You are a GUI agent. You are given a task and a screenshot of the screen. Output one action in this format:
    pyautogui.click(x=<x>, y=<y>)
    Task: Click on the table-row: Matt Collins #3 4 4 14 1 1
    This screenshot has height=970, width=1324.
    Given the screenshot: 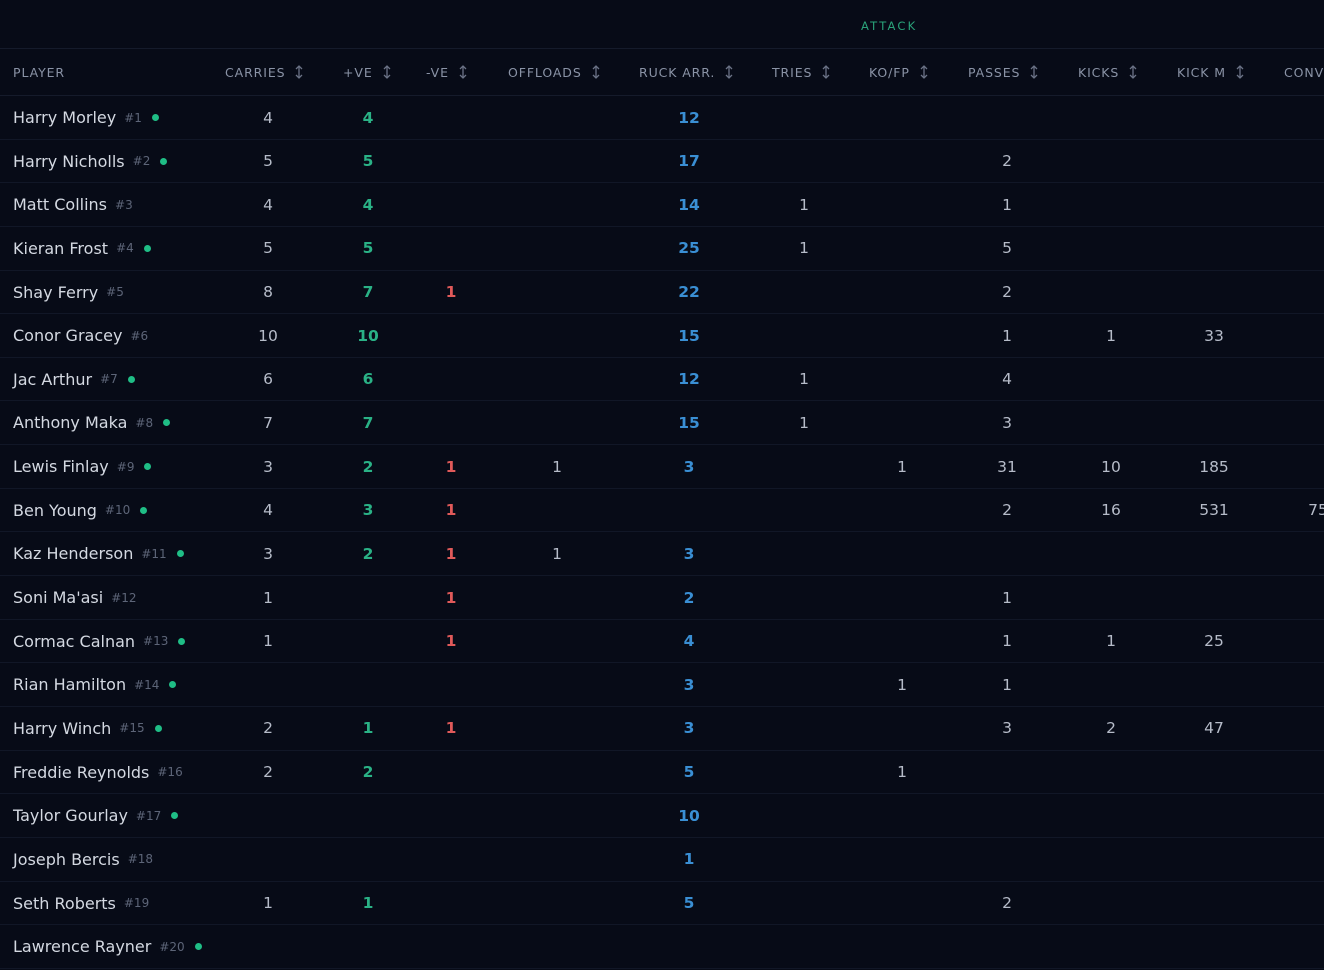 What is the action you would take?
    pyautogui.click(x=662, y=205)
    